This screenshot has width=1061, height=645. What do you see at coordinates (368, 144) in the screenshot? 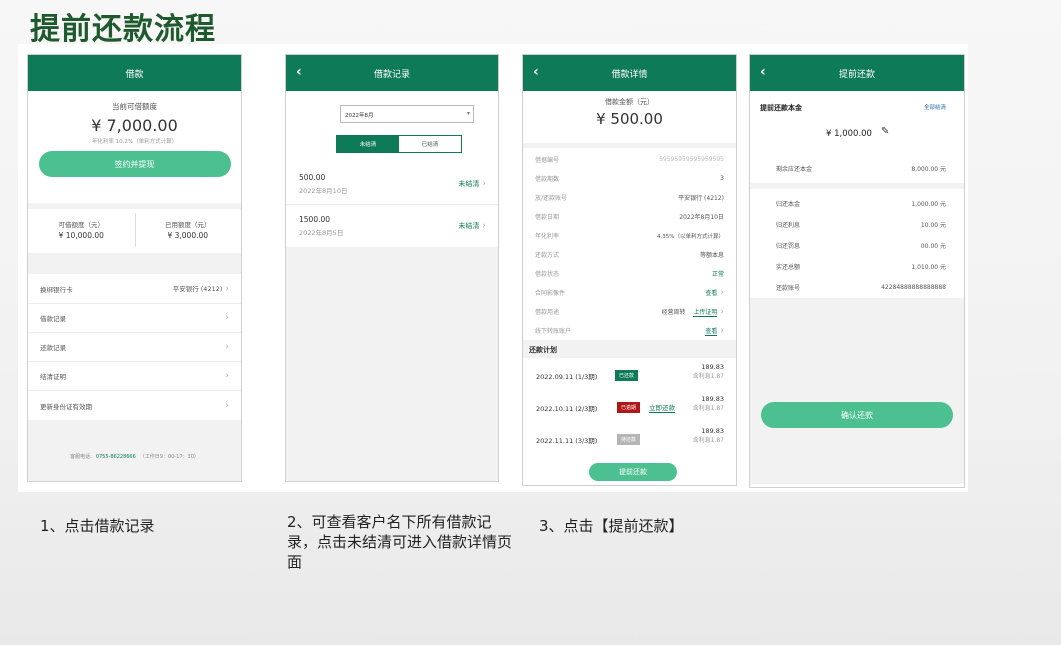
I see `tab-unsettled: 未结清` at bounding box center [368, 144].